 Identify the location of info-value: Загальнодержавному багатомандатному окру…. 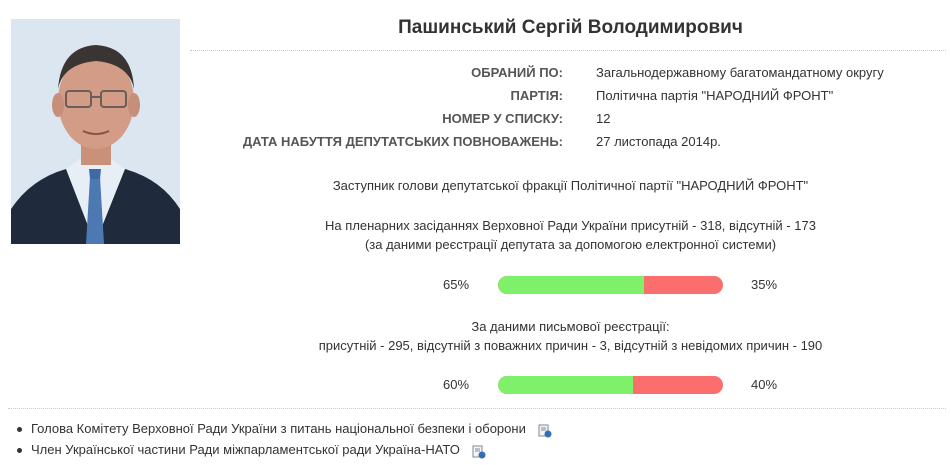
(740, 72).